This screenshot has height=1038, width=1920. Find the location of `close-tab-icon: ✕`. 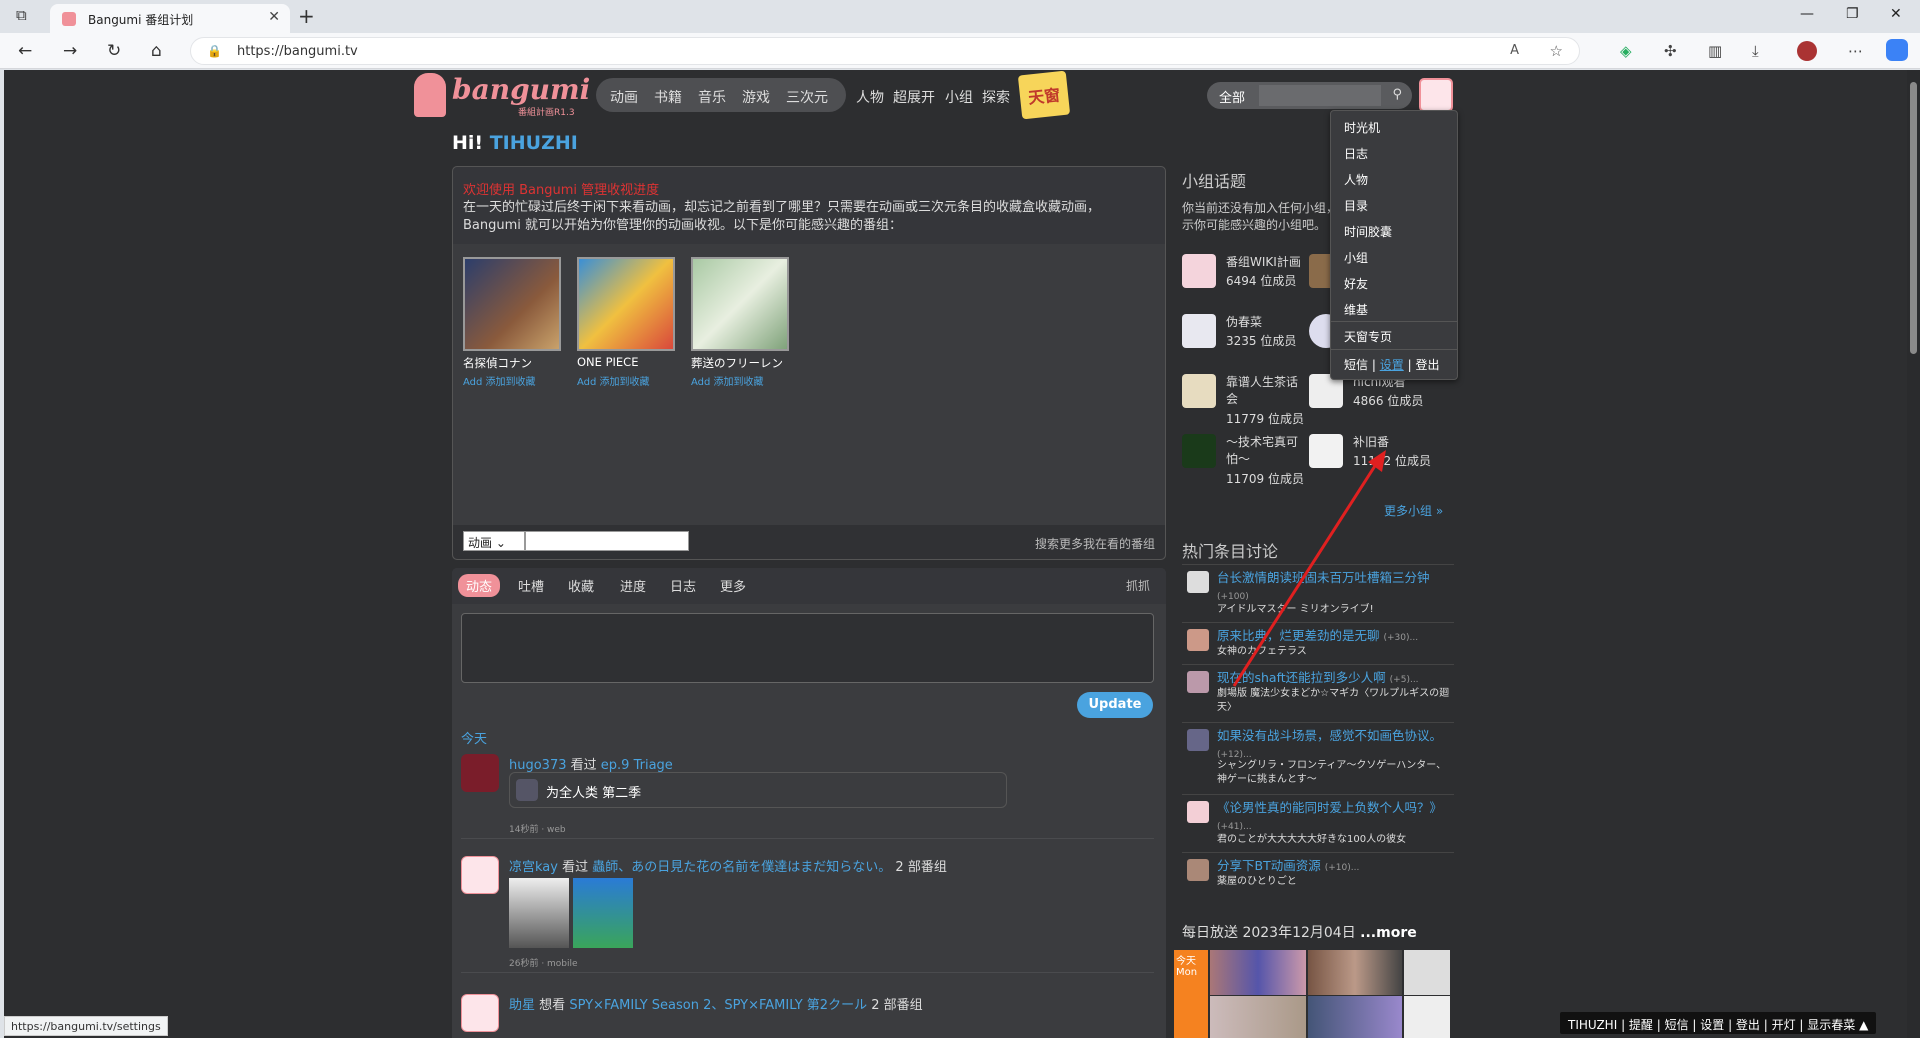

close-tab-icon: ✕ is located at coordinates (274, 17).